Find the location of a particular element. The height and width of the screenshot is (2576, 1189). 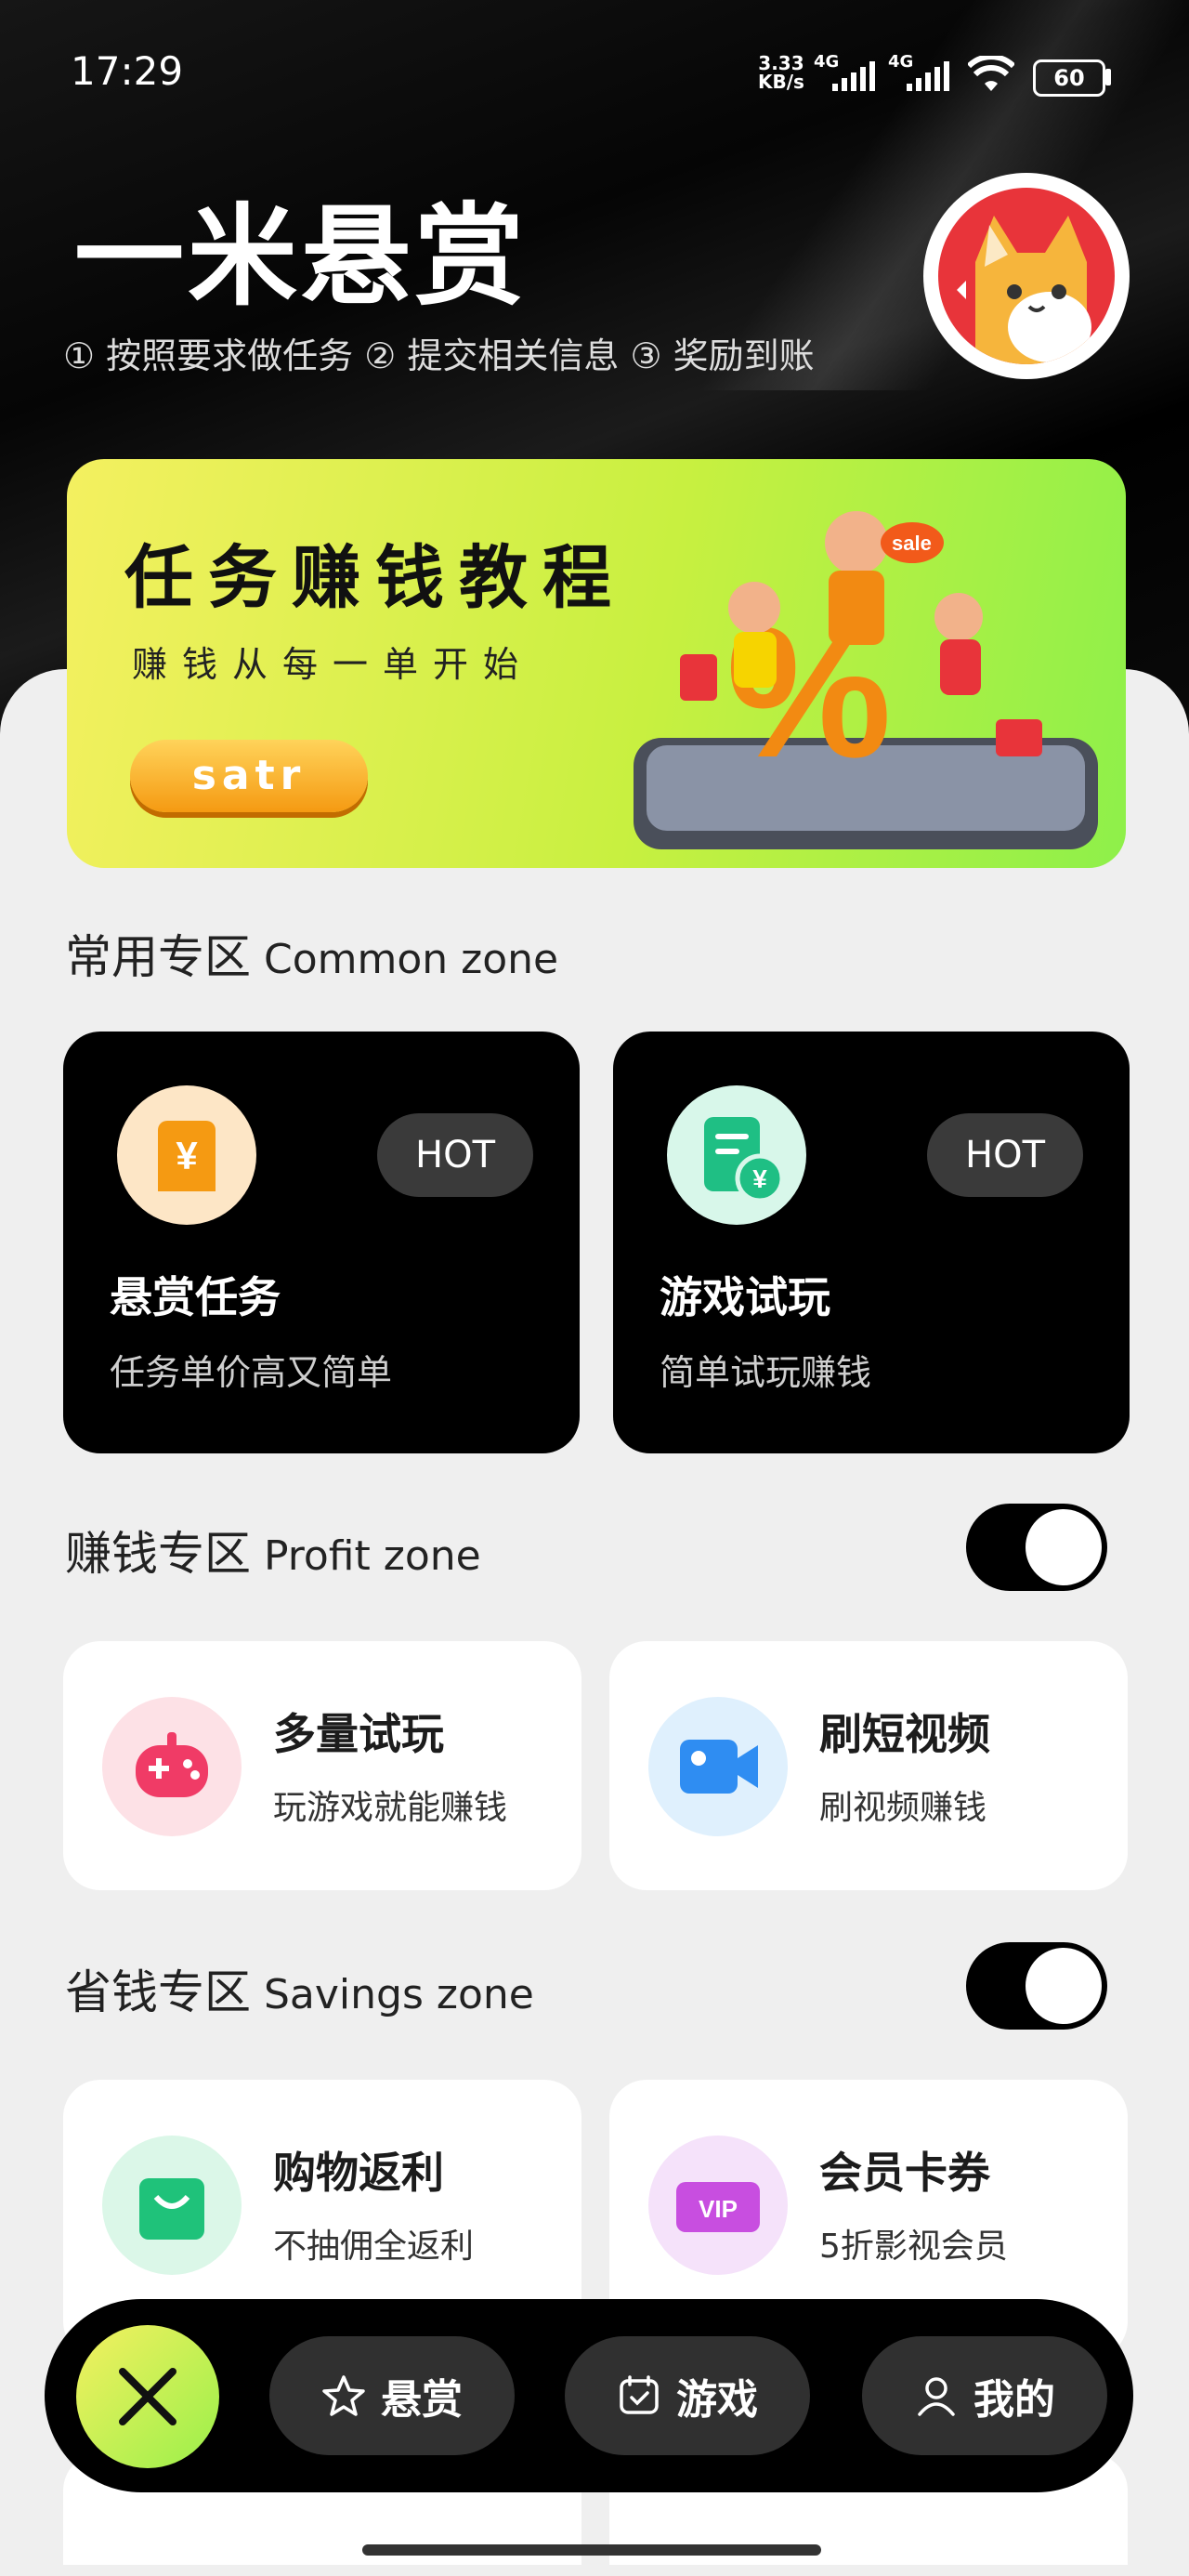

card-subtitle: 不抽佣全返利 is located at coordinates (374, 2247).